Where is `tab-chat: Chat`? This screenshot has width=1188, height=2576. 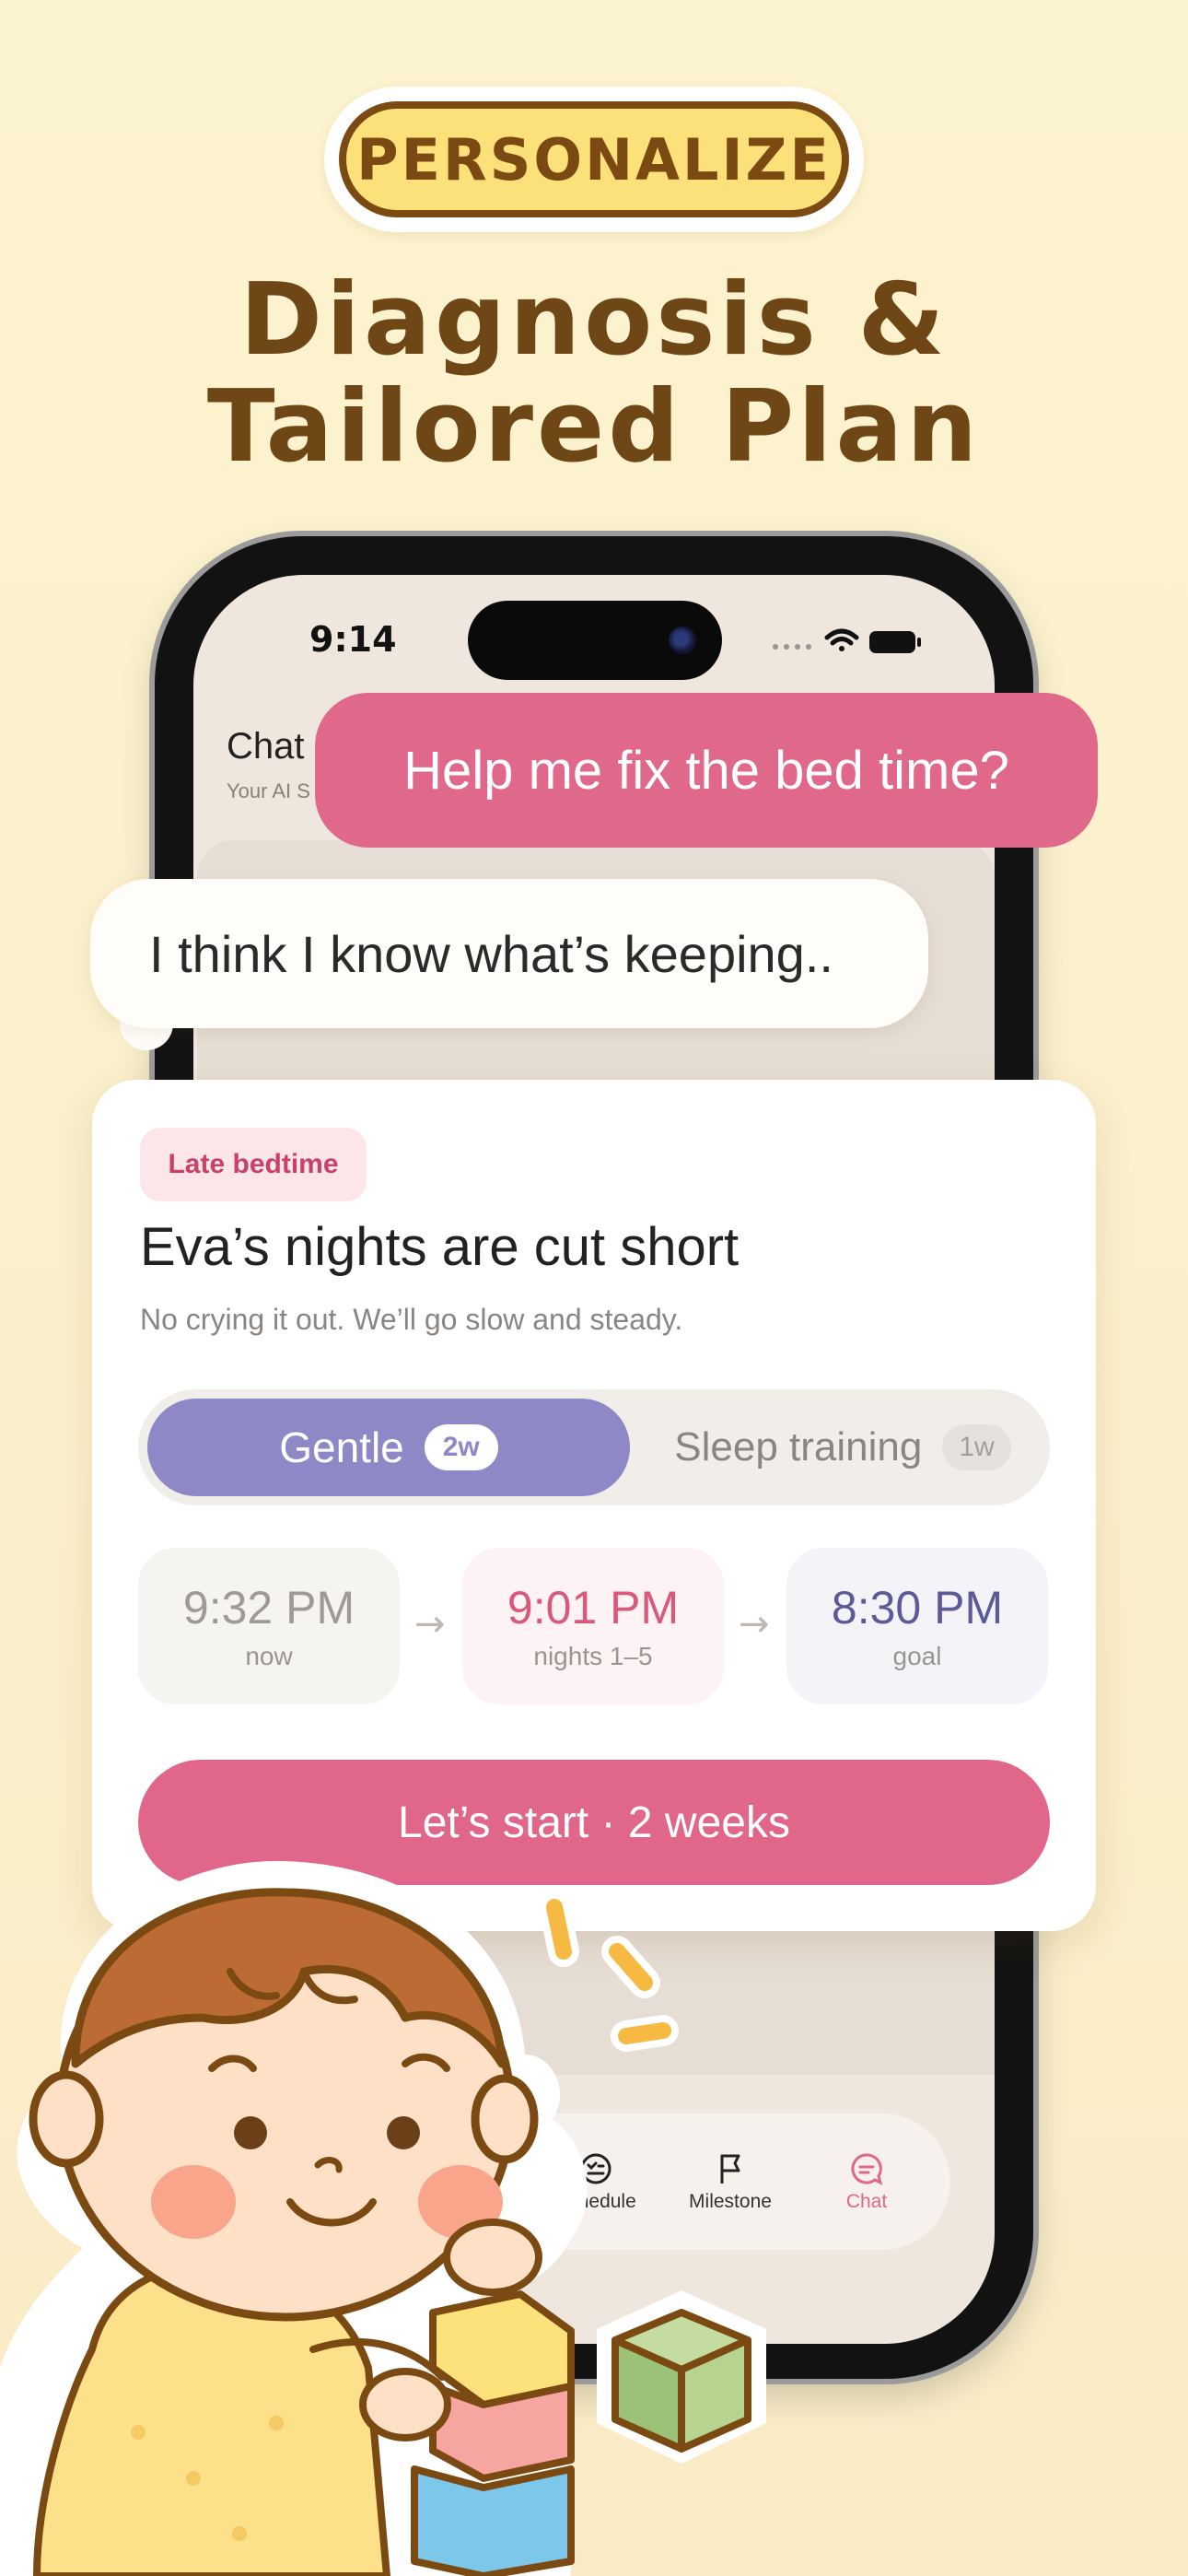
tab-chat: Chat is located at coordinates (867, 2180).